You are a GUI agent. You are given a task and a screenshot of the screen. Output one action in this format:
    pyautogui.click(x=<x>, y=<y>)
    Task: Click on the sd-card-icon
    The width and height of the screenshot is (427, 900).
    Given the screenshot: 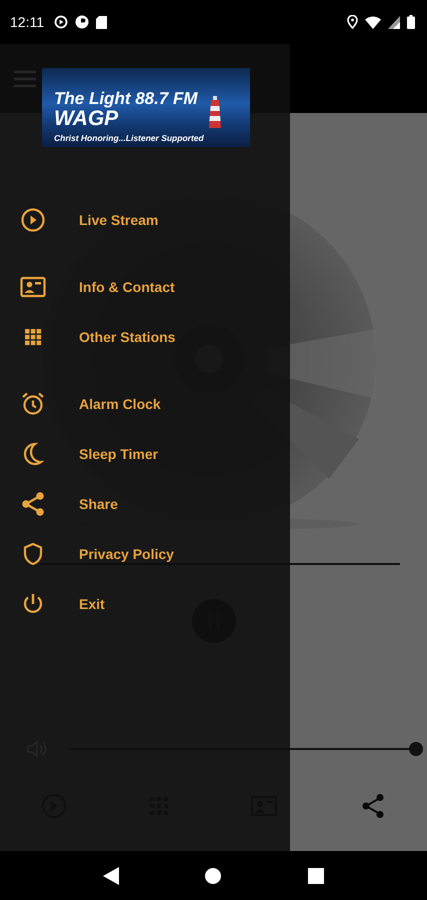 What is the action you would take?
    pyautogui.click(x=101, y=22)
    